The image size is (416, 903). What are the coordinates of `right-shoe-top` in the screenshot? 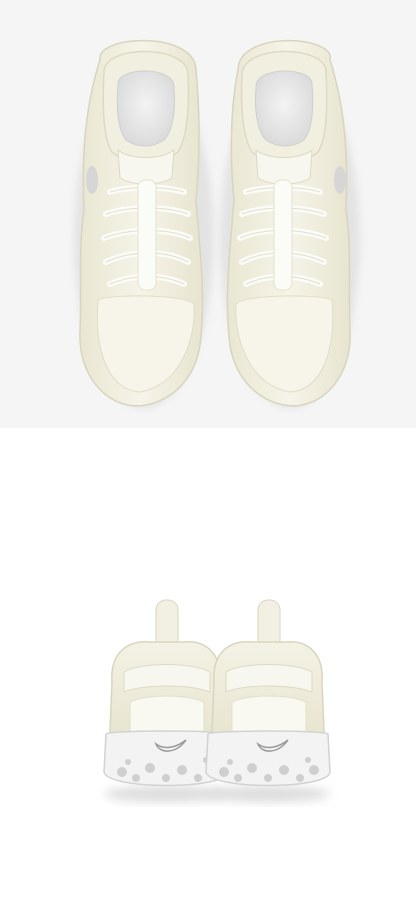 It's located at (290, 223).